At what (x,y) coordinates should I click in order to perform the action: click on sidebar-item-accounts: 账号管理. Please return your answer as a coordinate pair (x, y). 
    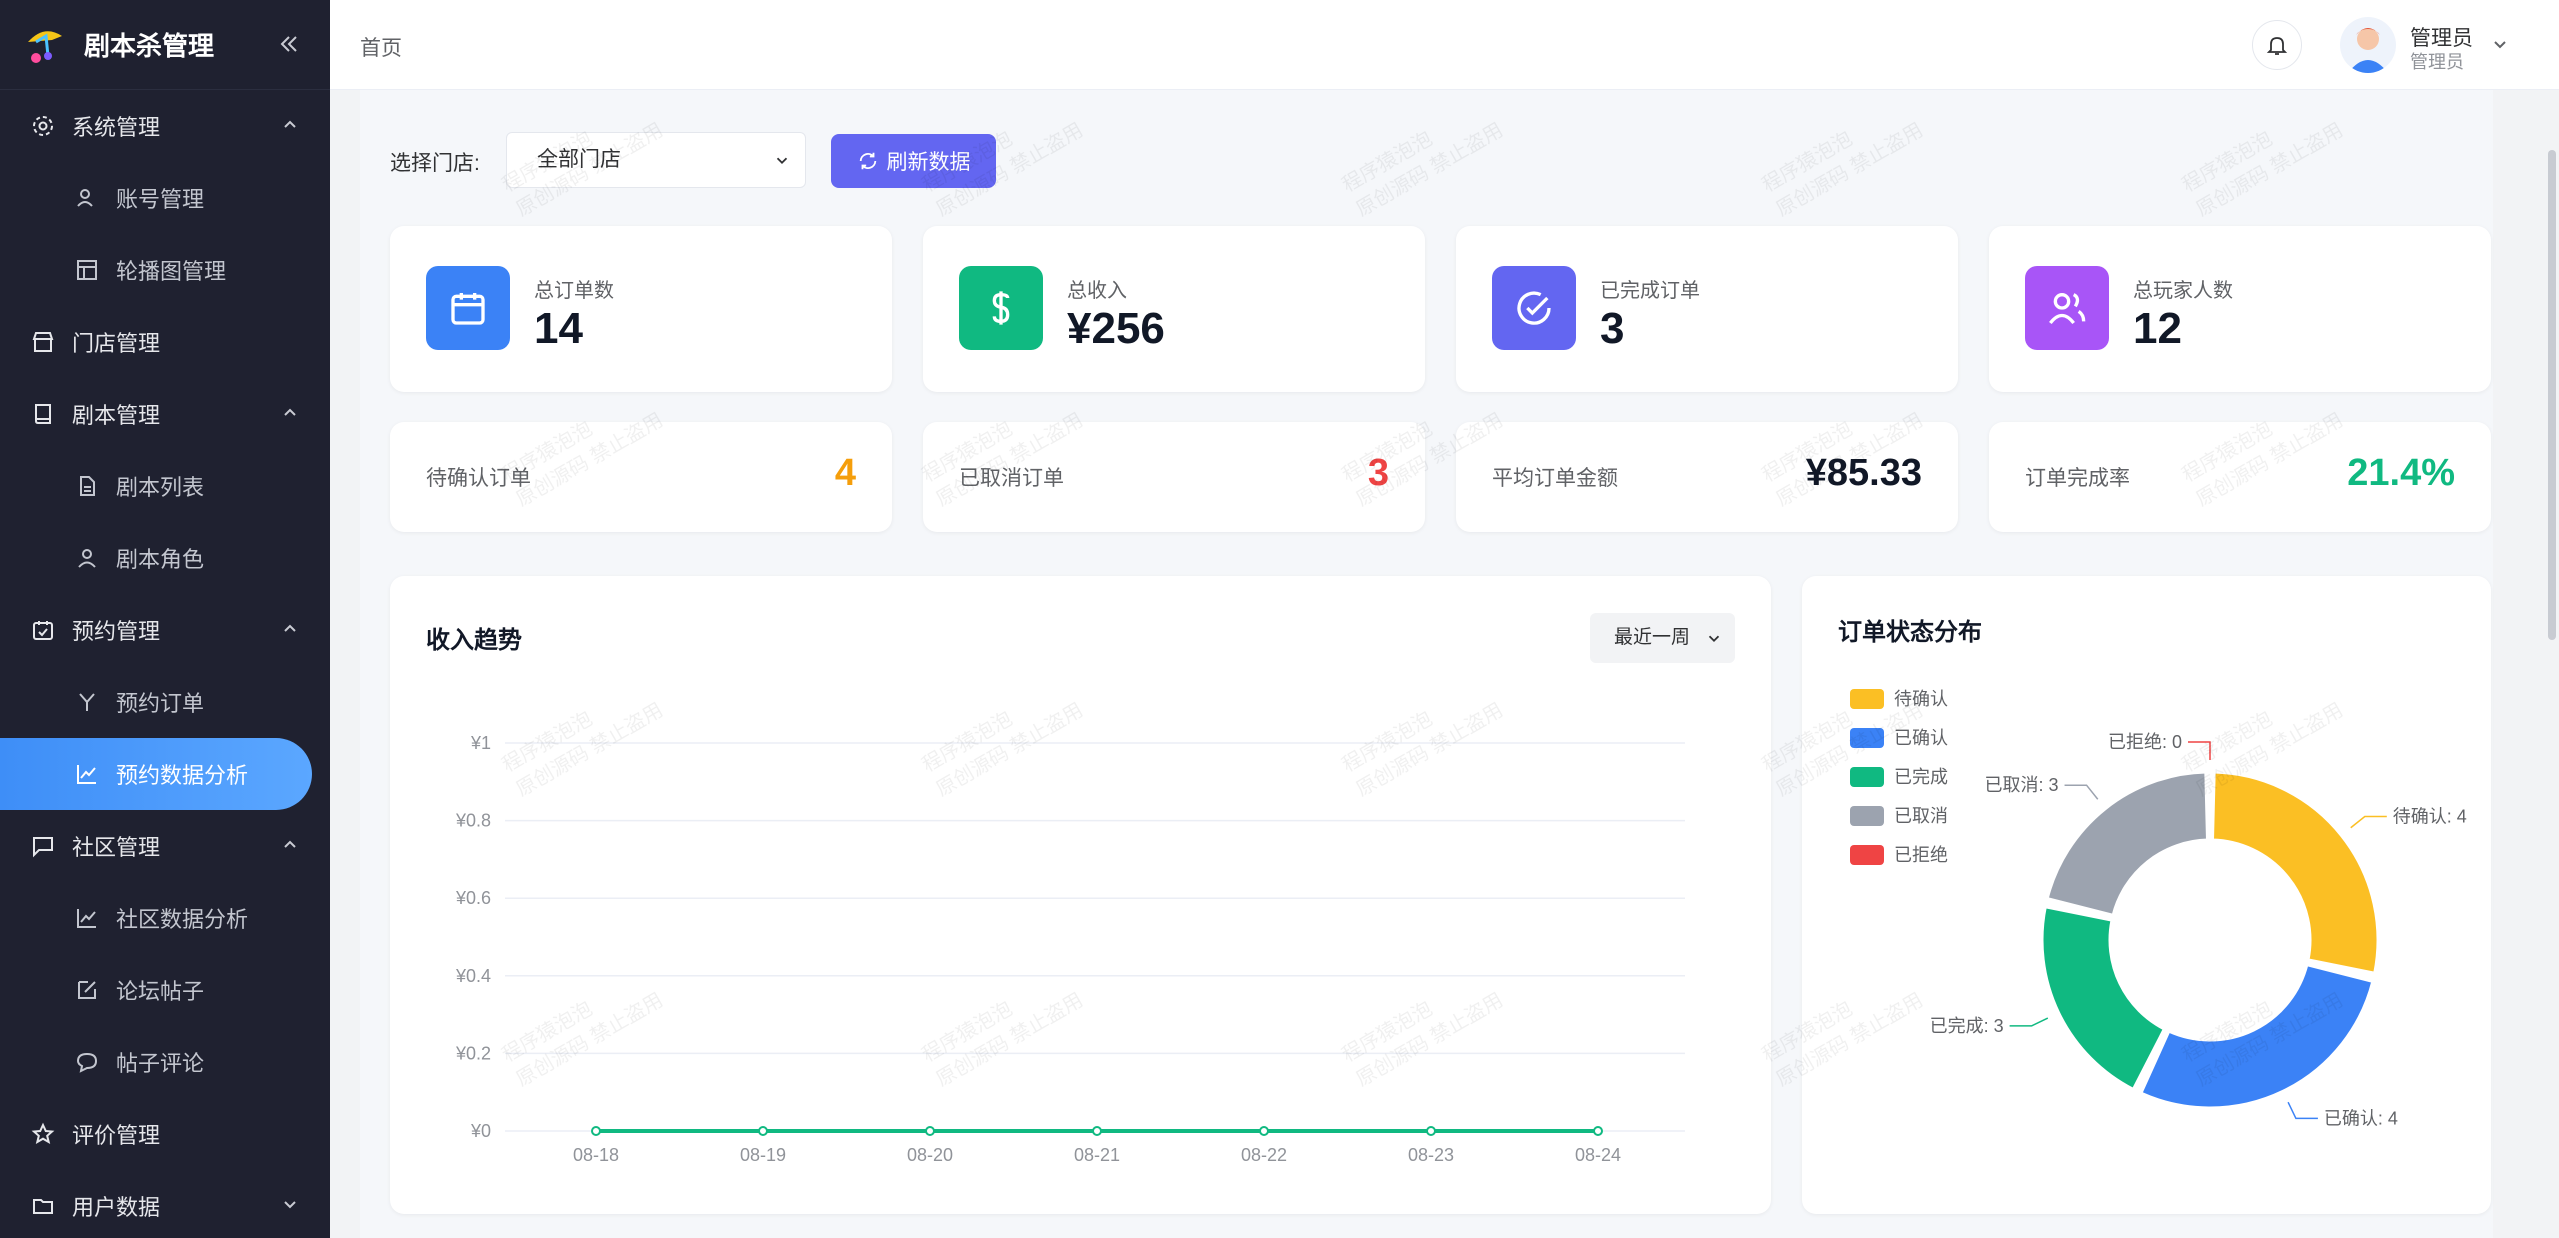
    Looking at the image, I should click on (165, 198).